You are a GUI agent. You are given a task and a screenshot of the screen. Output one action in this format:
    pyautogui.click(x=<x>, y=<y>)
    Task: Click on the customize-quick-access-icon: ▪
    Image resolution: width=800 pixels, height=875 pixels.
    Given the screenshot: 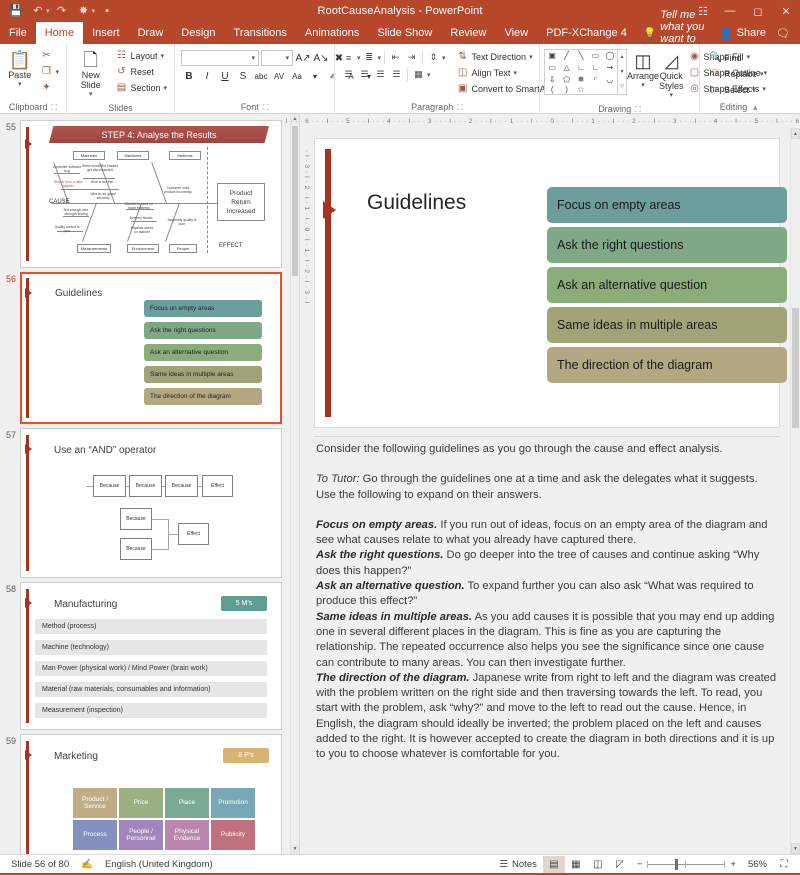 What is the action you would take?
    pyautogui.click(x=107, y=11)
    